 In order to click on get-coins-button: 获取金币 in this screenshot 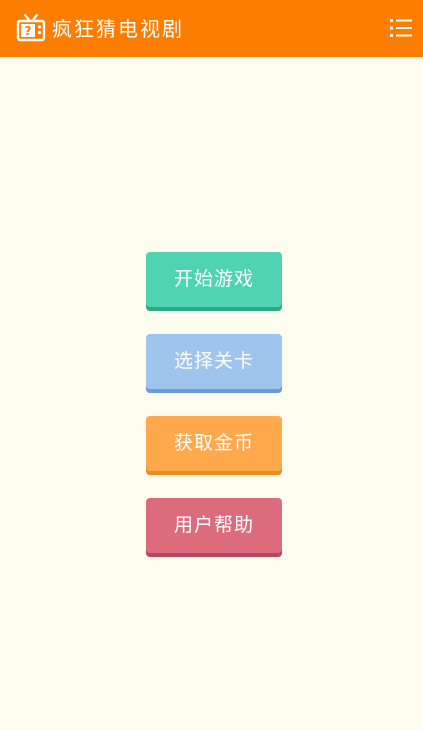, I will do `click(214, 443)`.